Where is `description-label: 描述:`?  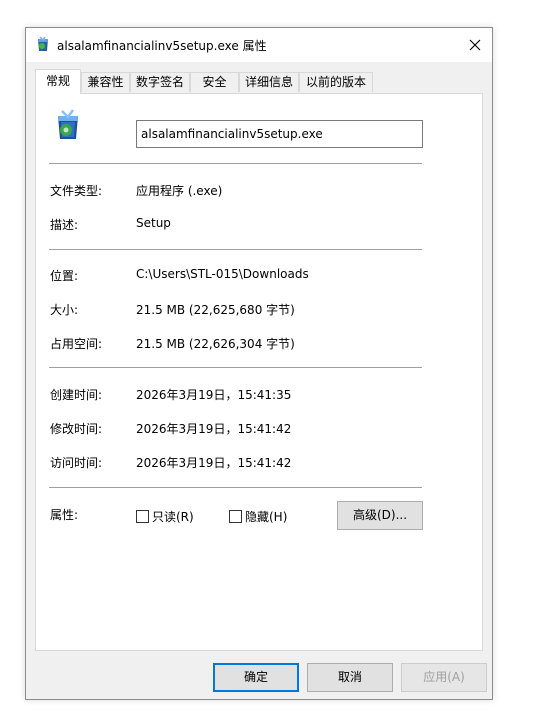 description-label: 描述: is located at coordinates (64, 225).